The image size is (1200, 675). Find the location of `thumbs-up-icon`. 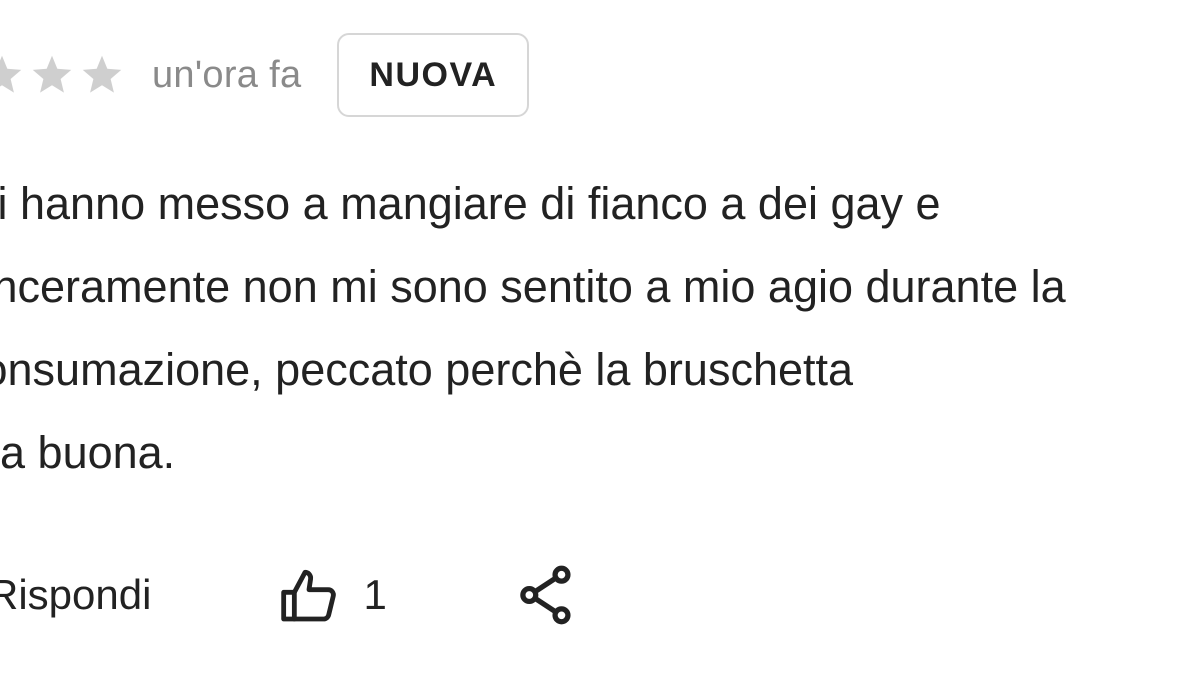

thumbs-up-icon is located at coordinates (309, 595).